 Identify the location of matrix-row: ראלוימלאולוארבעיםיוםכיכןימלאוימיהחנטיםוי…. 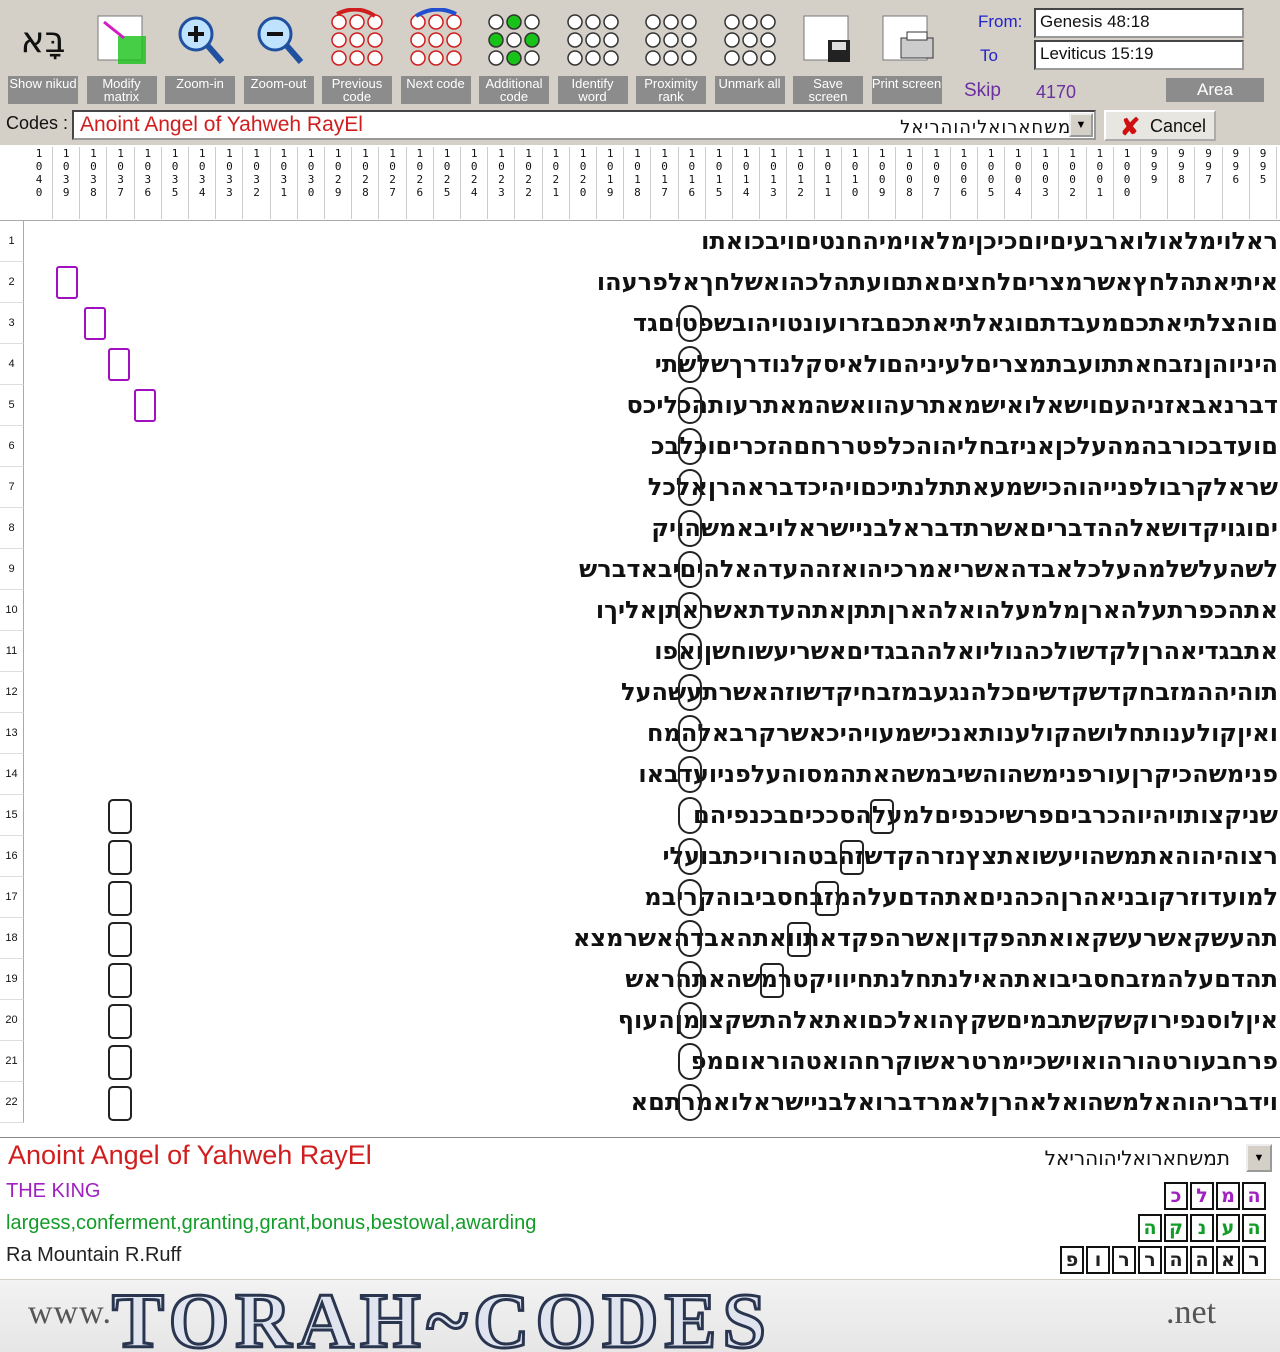
(989, 241).